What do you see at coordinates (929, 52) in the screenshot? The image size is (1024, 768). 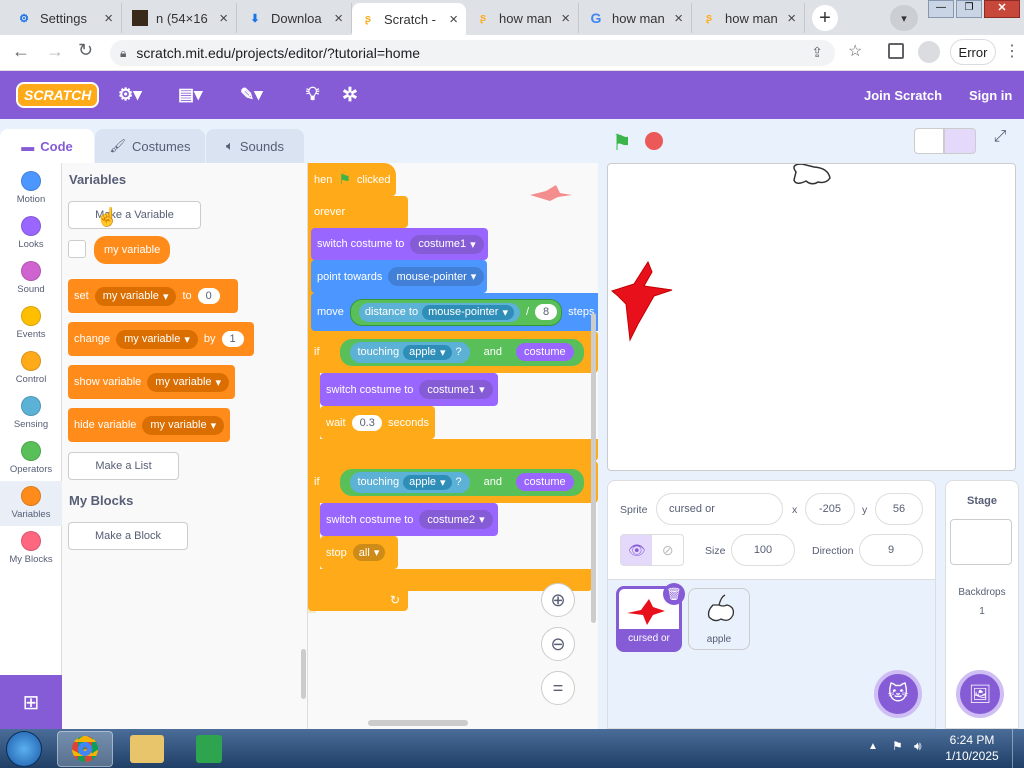 I see `avatar` at bounding box center [929, 52].